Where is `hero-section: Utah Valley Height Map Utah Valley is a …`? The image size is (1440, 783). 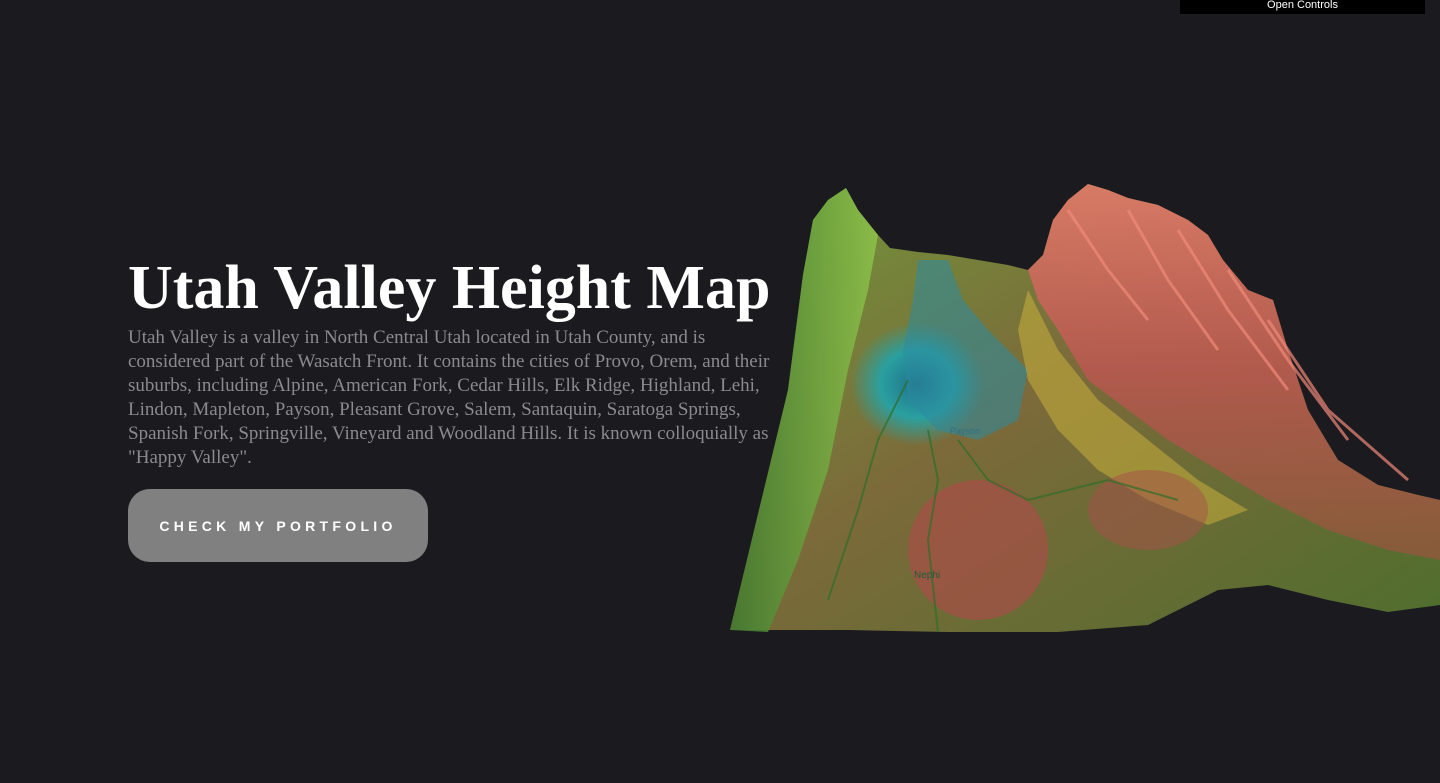 hero-section: Utah Valley Height Map Utah Valley is a … is located at coordinates (458, 360).